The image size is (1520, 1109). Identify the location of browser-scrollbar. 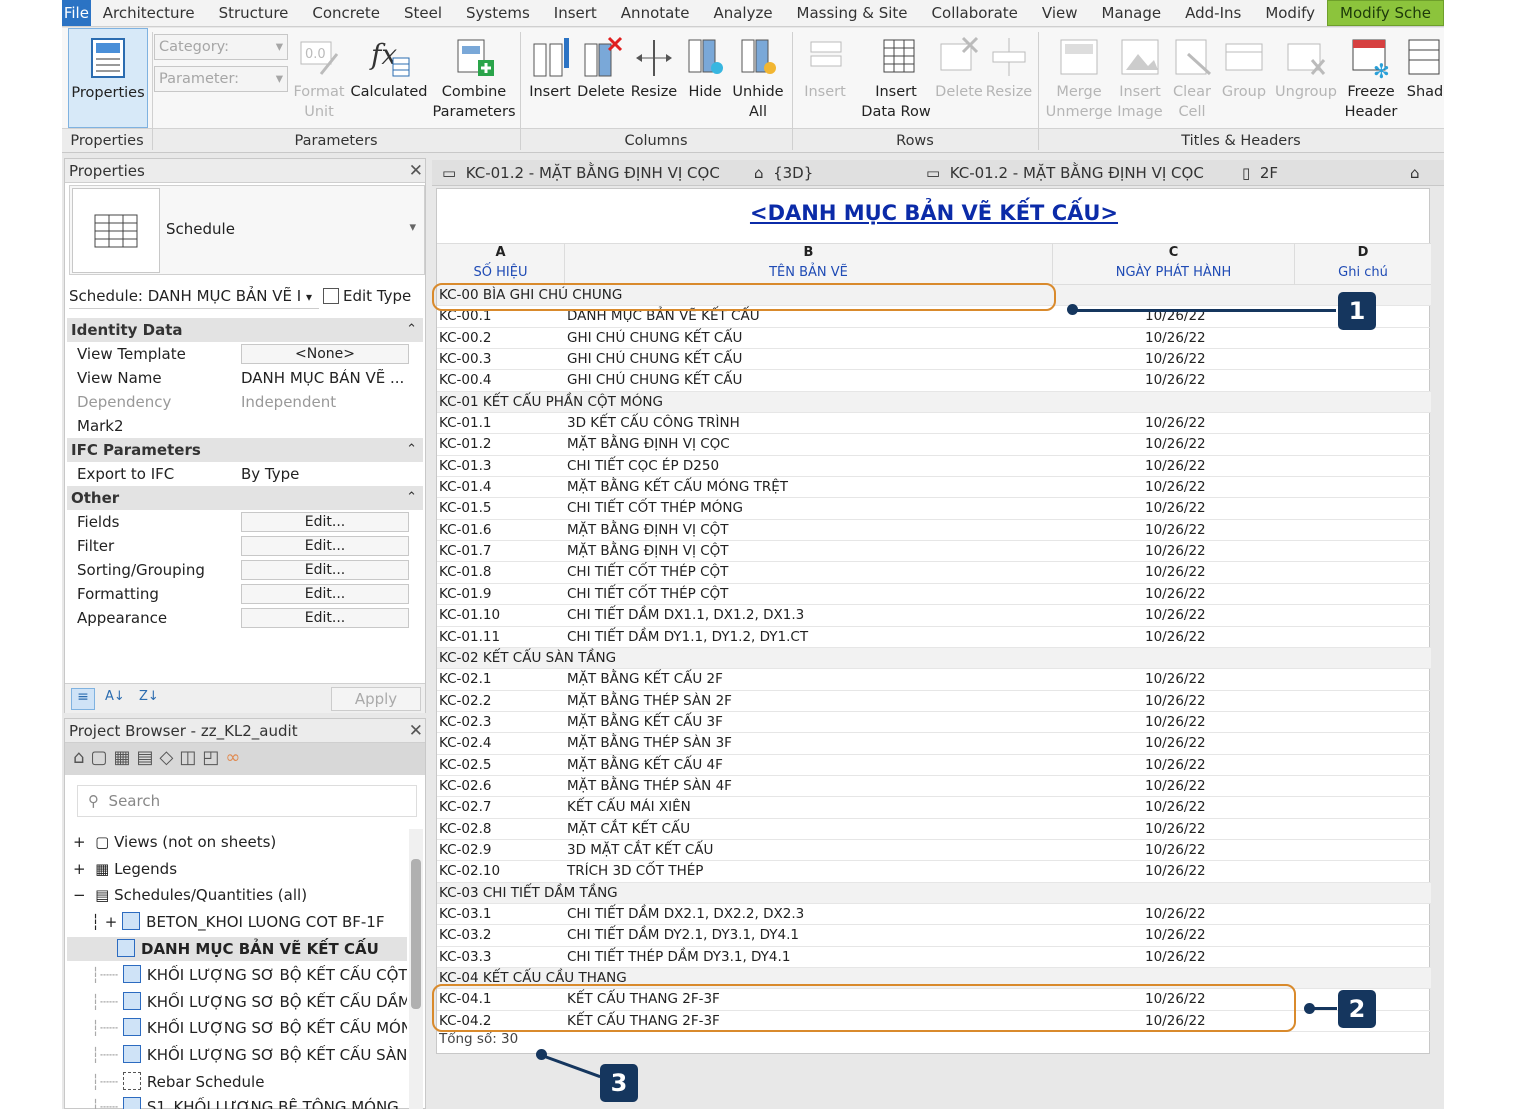
(416, 969).